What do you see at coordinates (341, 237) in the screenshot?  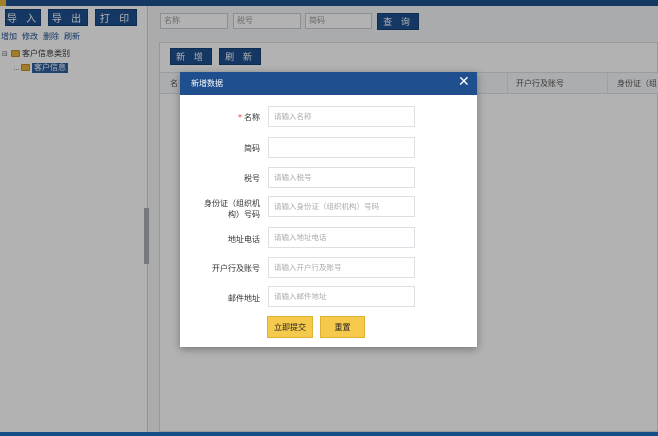 I see `address-phone-input: 请输入地址电话` at bounding box center [341, 237].